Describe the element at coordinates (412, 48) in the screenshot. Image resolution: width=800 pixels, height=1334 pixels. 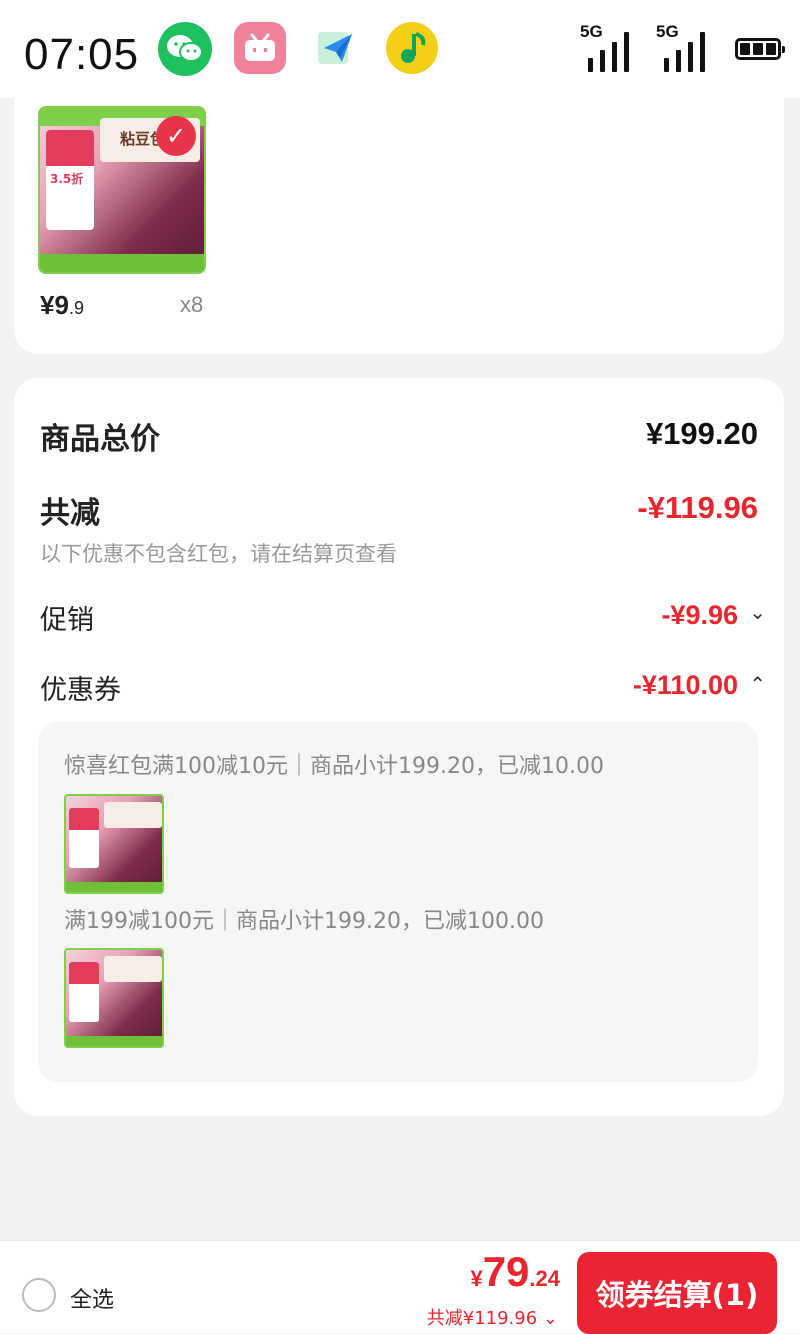
I see `music-icon` at that location.